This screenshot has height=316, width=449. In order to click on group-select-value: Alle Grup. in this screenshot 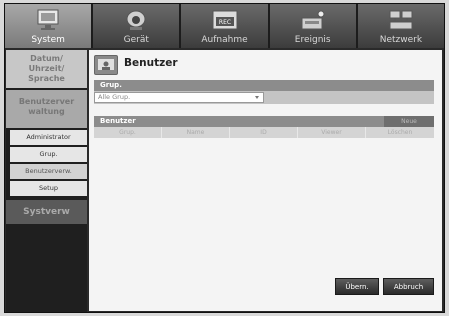, I will do `click(114, 97)`.